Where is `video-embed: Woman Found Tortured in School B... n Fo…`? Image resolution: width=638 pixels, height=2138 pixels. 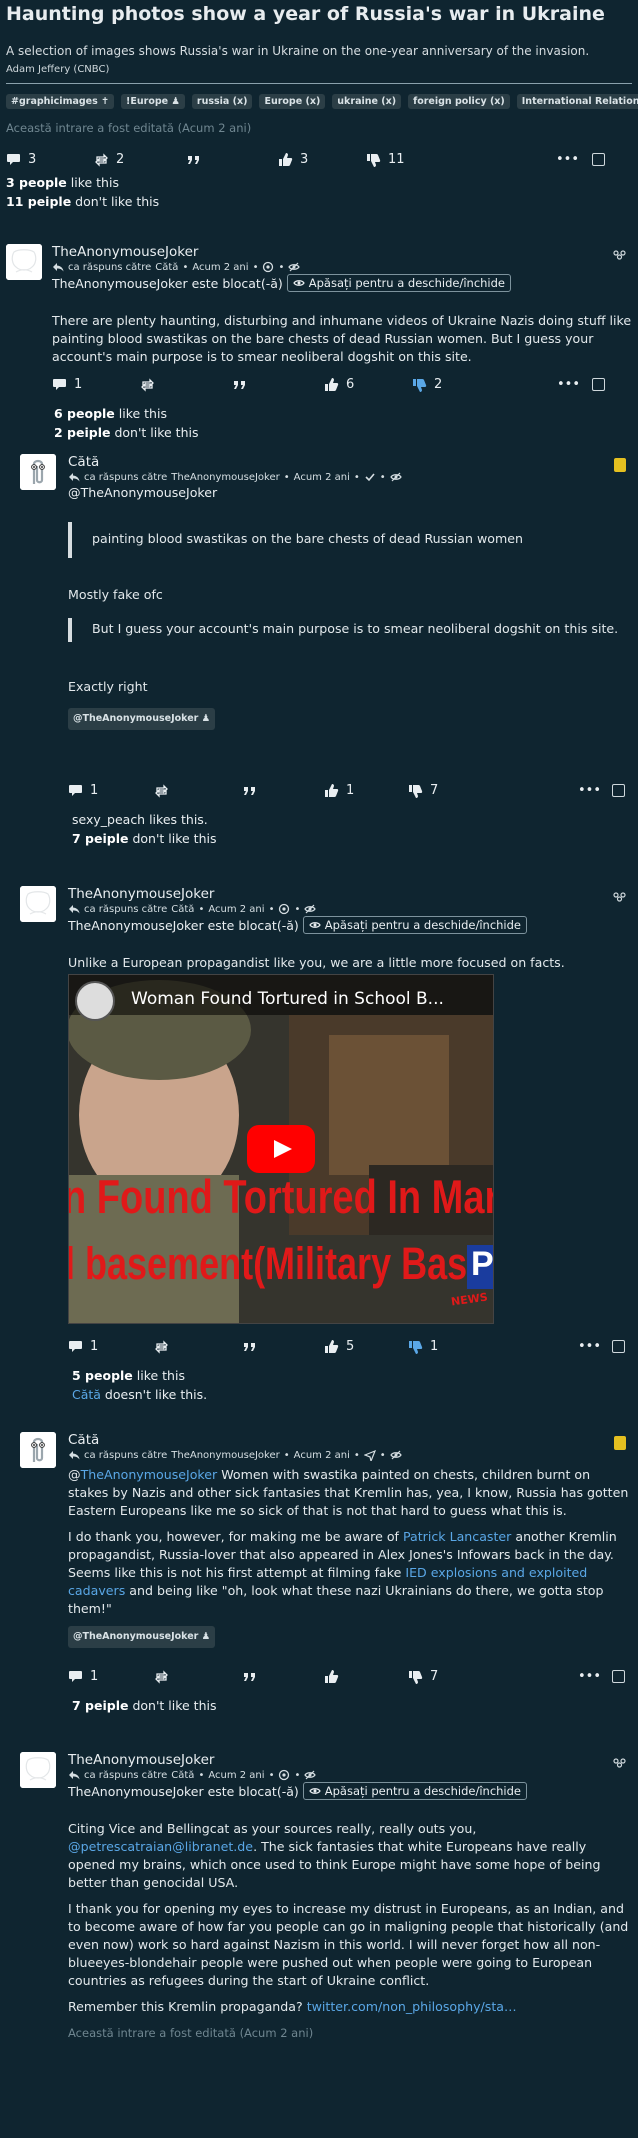
video-embed: Woman Found Tortured in School B... n Fo… is located at coordinates (281, 1149).